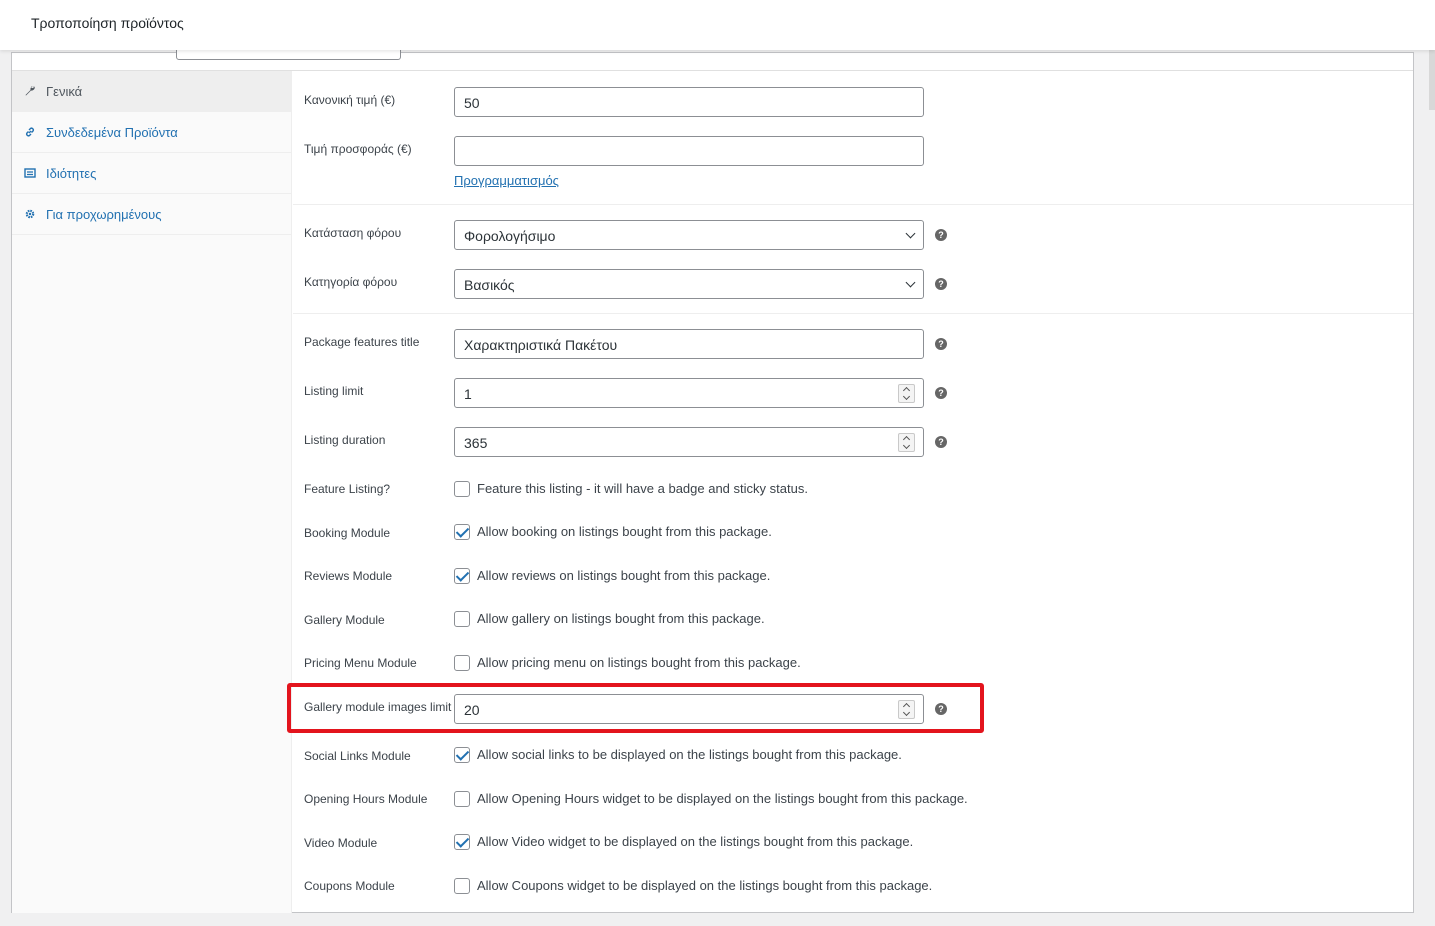 The height and width of the screenshot is (926, 1435). Describe the element at coordinates (357, 756) in the screenshot. I see `social-links-module-label: Social Links Module` at that location.